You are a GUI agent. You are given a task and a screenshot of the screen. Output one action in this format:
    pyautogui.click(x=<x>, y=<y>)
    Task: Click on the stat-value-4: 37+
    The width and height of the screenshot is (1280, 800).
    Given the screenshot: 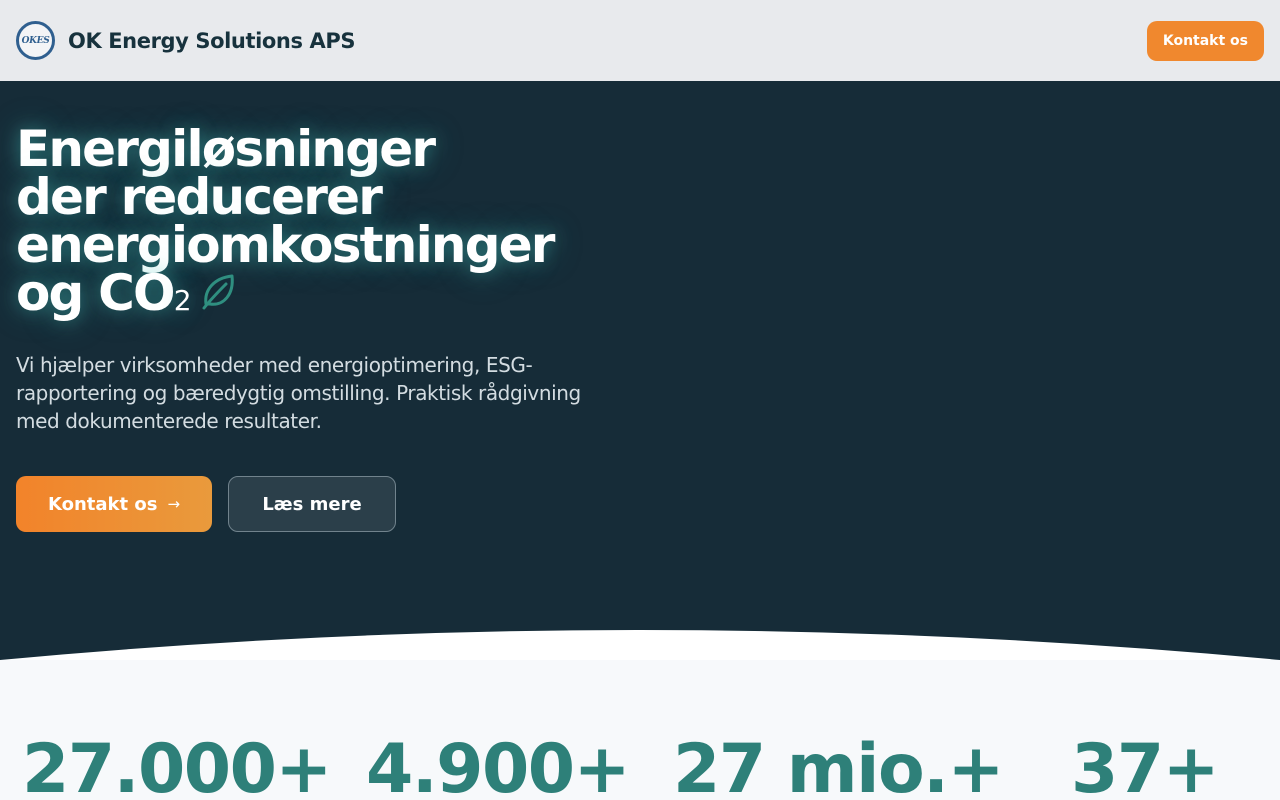 What is the action you would take?
    pyautogui.click(x=1145, y=765)
    